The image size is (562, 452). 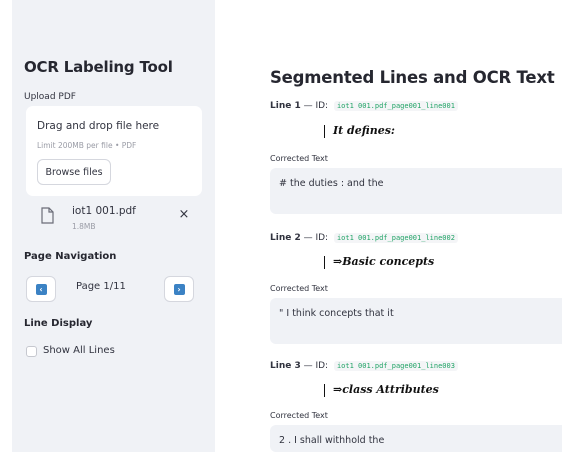 I want to click on handwriting-text: It defines:, so click(x=364, y=130).